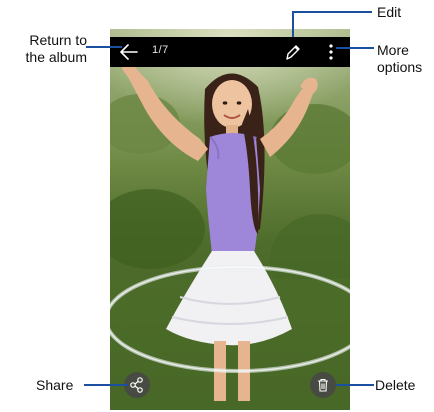  Describe the element at coordinates (58, 40) in the screenshot. I see `callout-return-line1: Return to` at that location.